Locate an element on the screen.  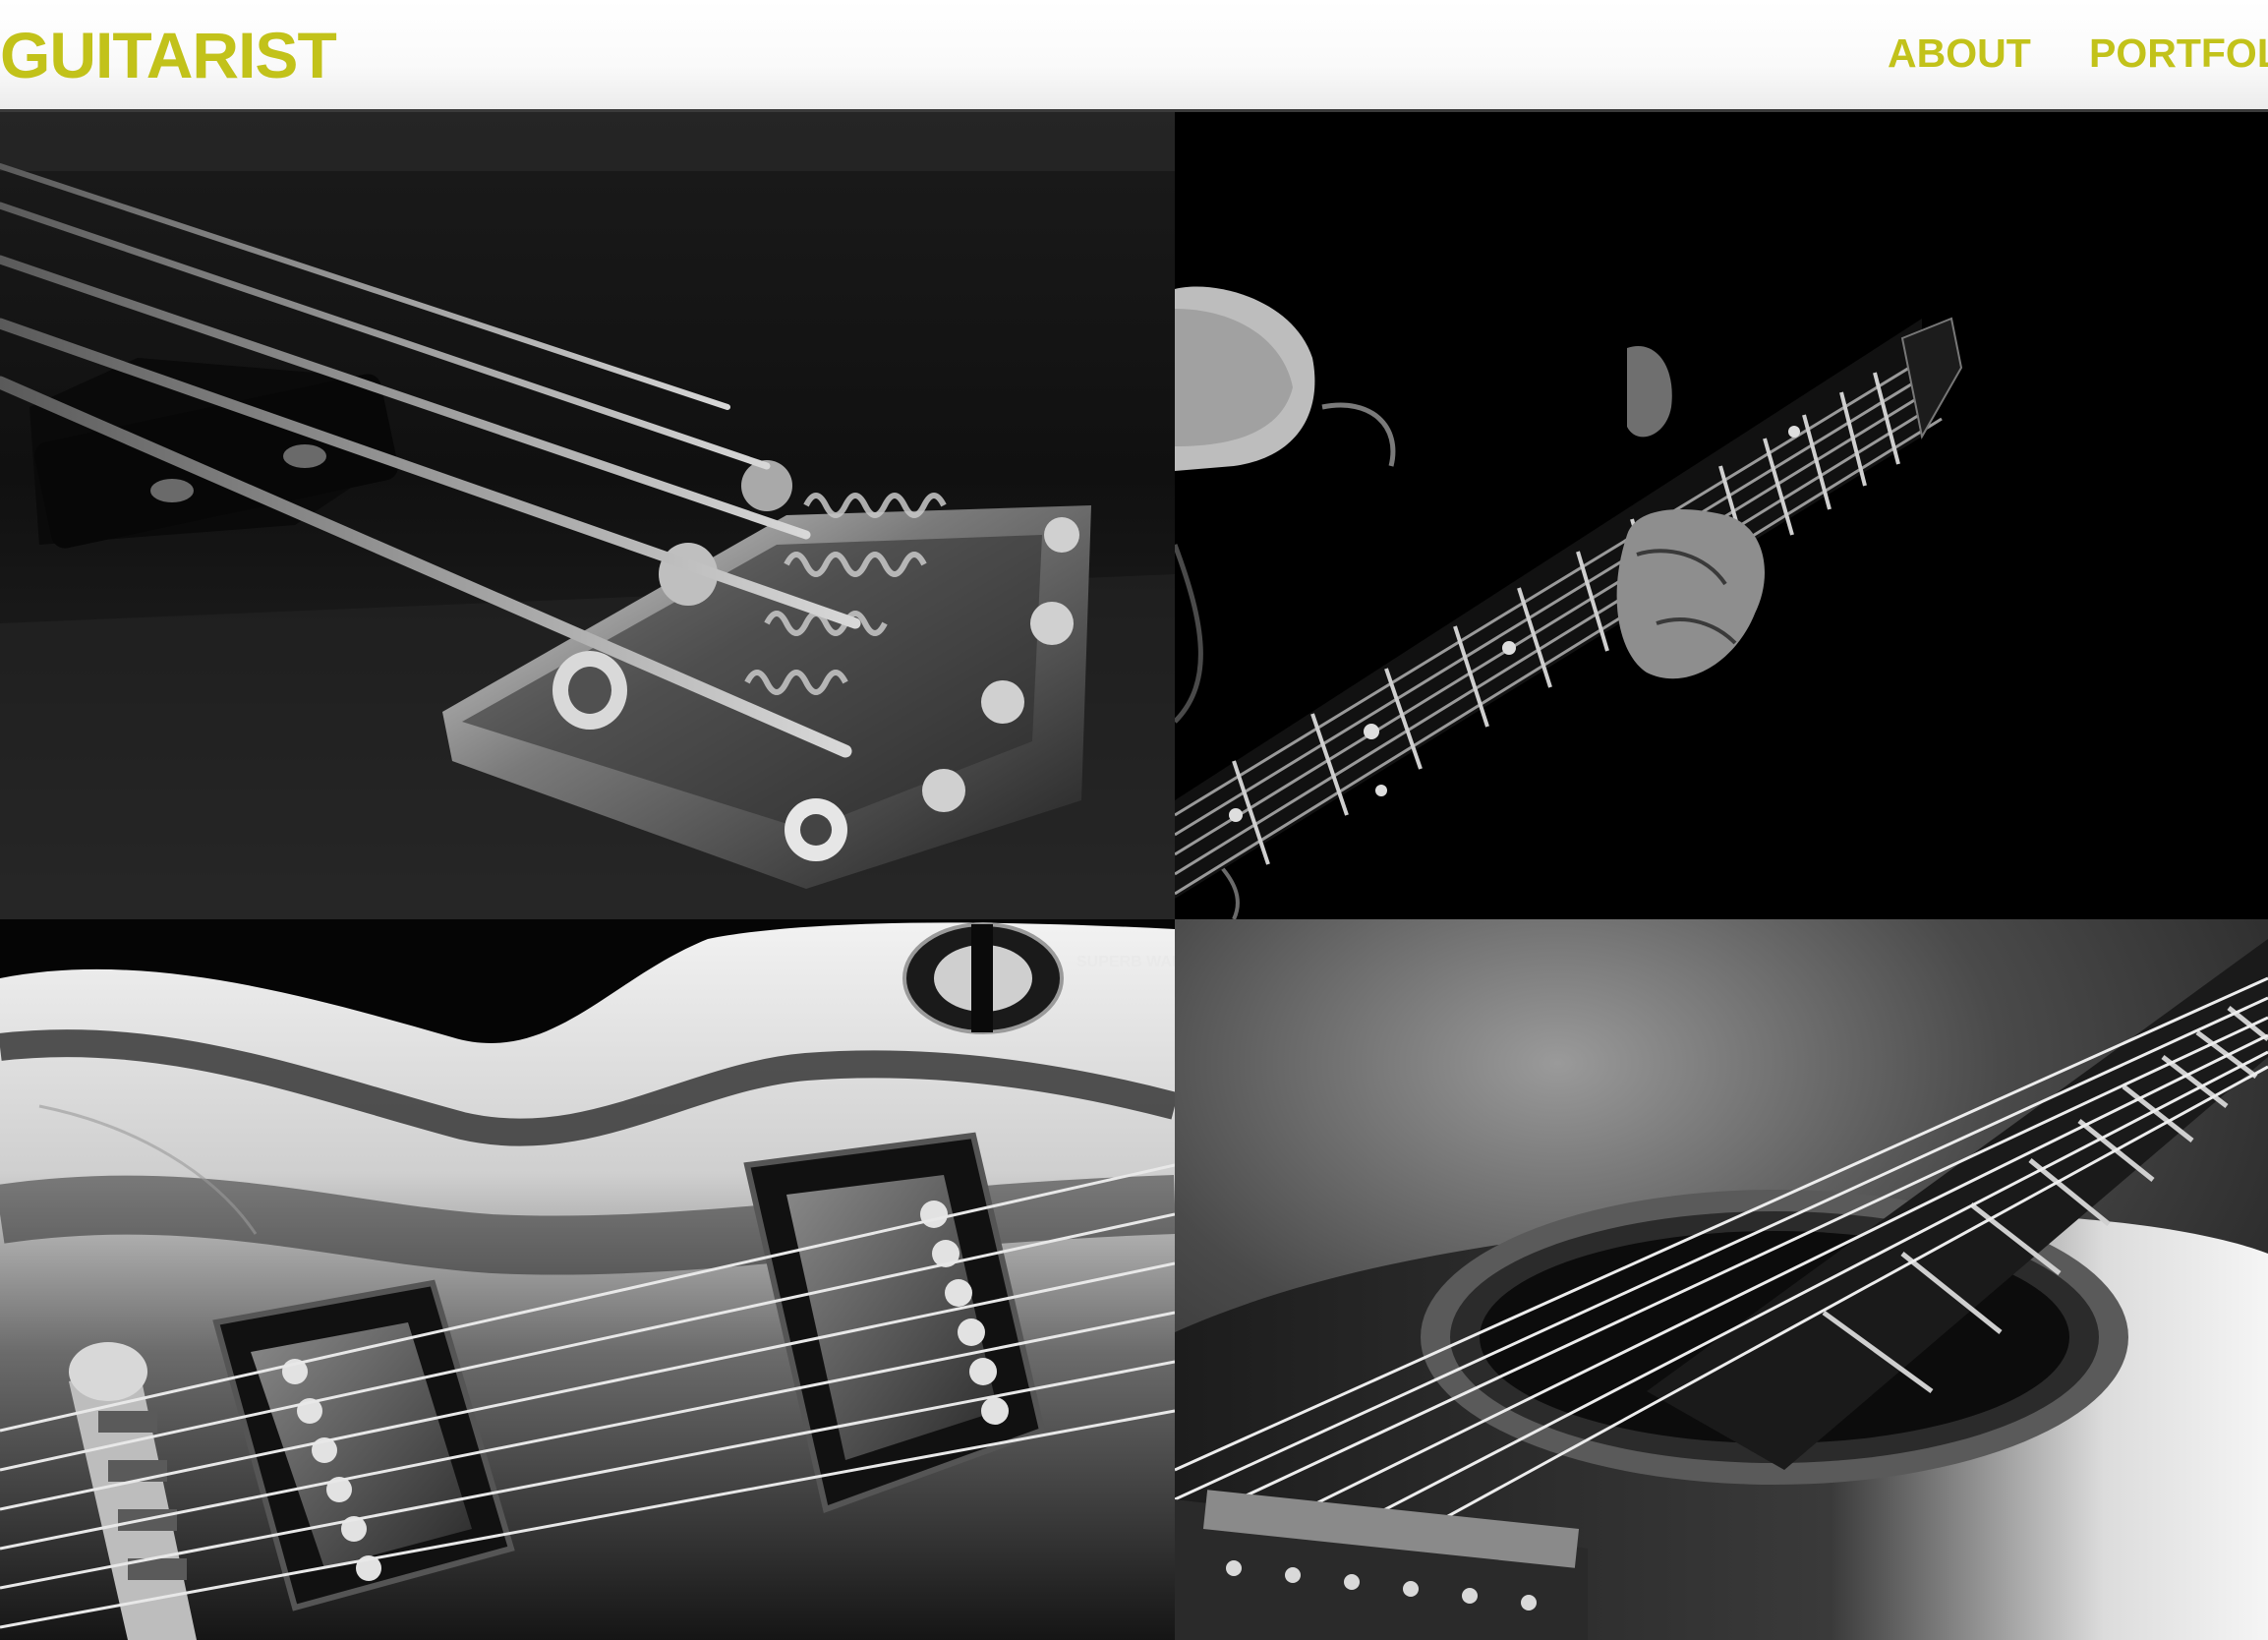
nav-about-link: ABOUT is located at coordinates (1959, 53).